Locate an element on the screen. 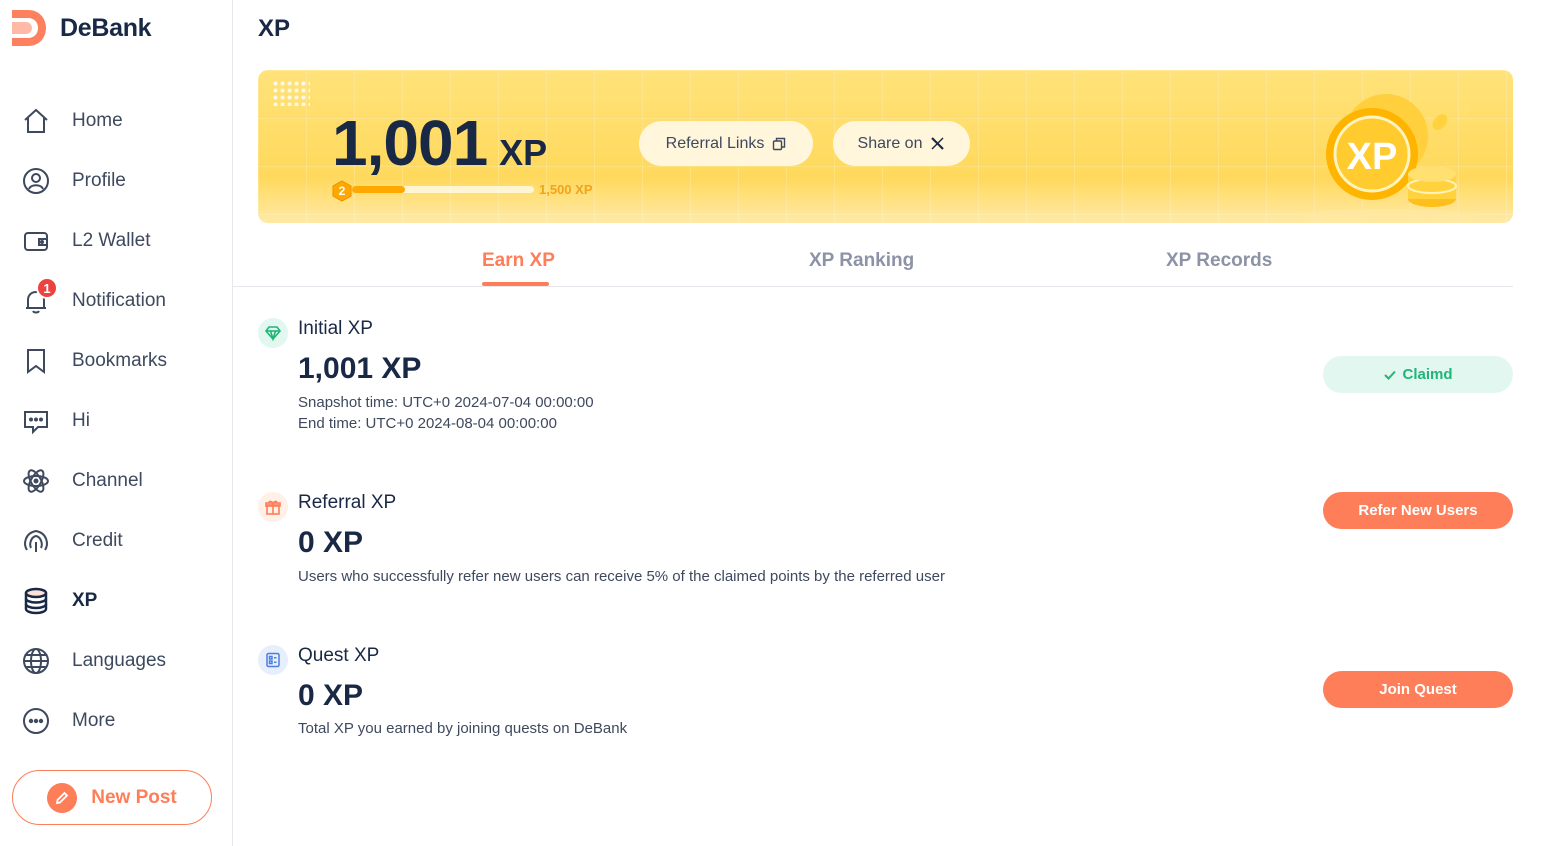  sidebar-item-xp: XP is located at coordinates (120, 601).